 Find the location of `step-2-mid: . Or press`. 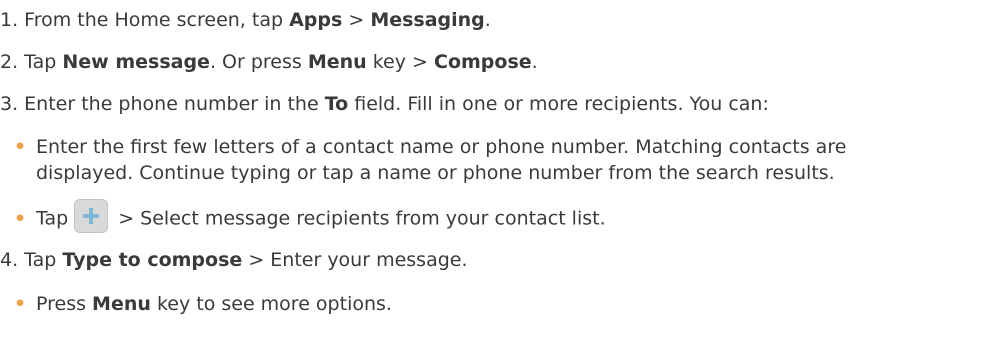

step-2-mid: . Or press is located at coordinates (258, 62).